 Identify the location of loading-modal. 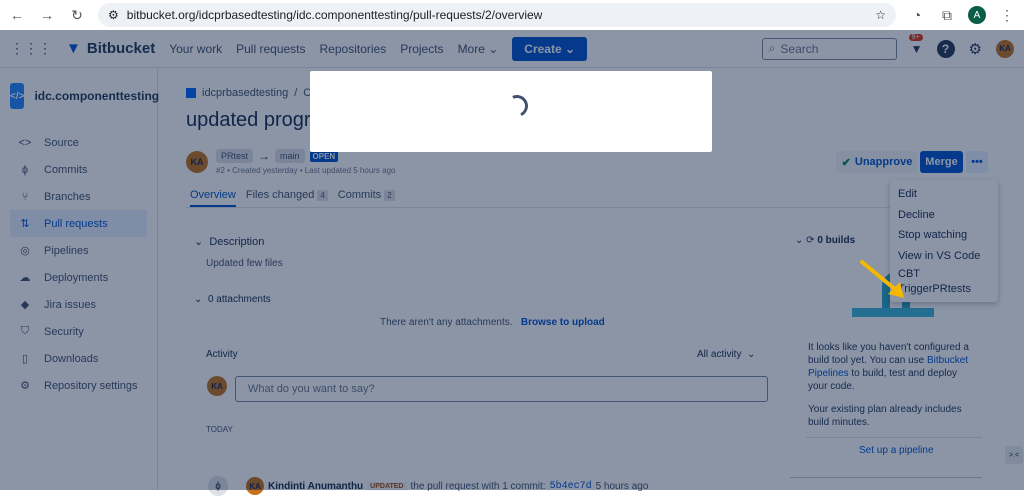
(511, 111).